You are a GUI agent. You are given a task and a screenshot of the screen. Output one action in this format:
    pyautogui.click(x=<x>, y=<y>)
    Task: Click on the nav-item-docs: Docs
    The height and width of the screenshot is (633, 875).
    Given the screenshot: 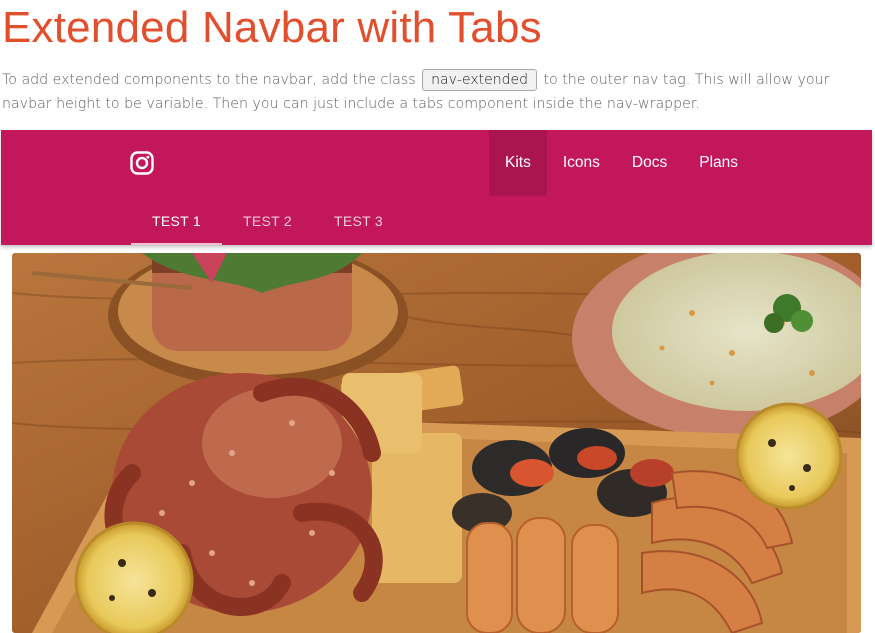 What is the action you would take?
    pyautogui.click(x=649, y=163)
    